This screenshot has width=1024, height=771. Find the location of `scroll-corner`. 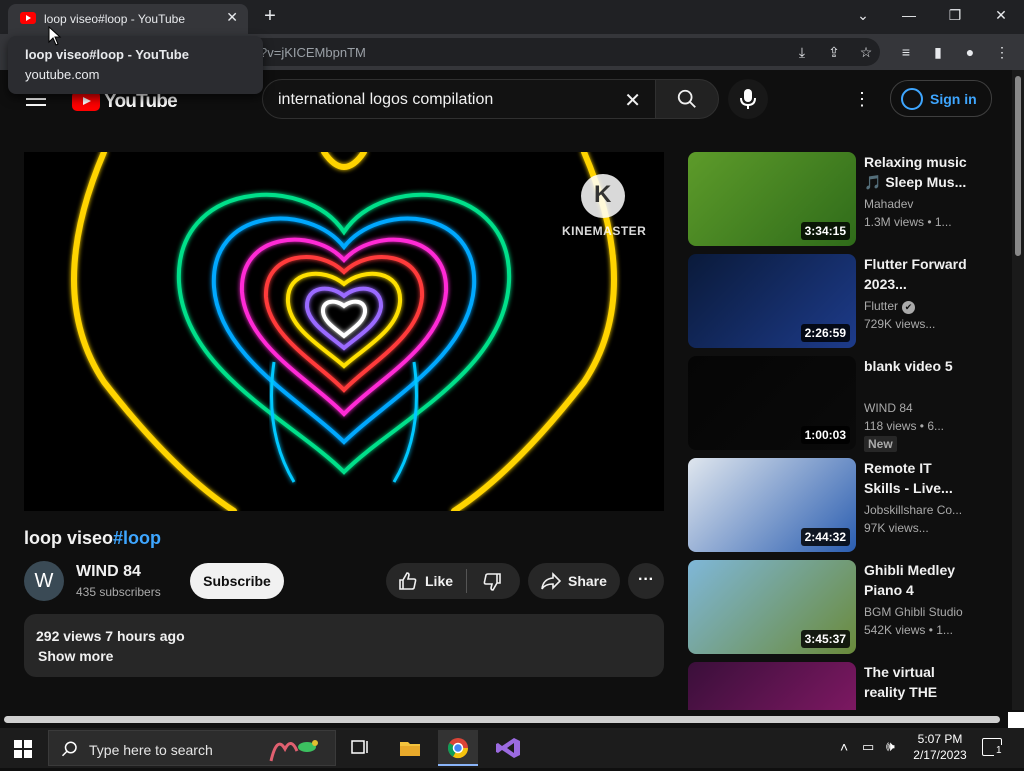

scroll-corner is located at coordinates (1016, 720).